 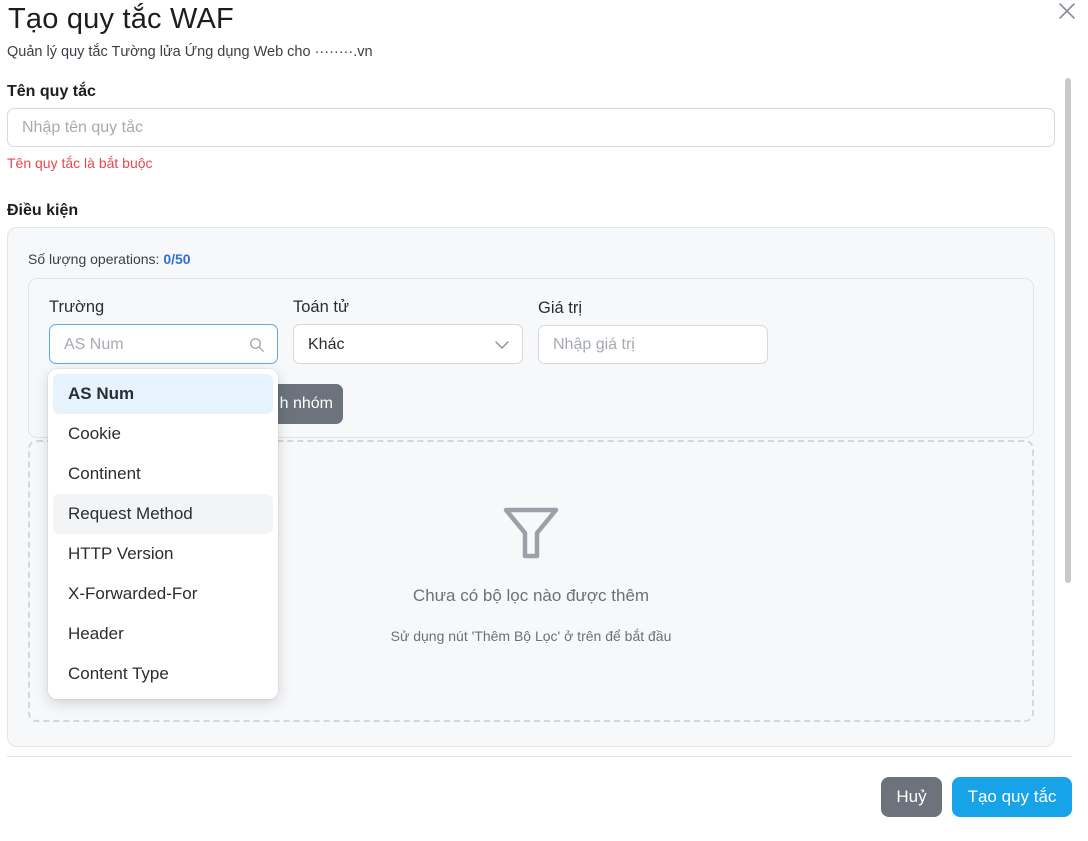 What do you see at coordinates (326, 344) in the screenshot?
I see `operator-select-value: Khác` at bounding box center [326, 344].